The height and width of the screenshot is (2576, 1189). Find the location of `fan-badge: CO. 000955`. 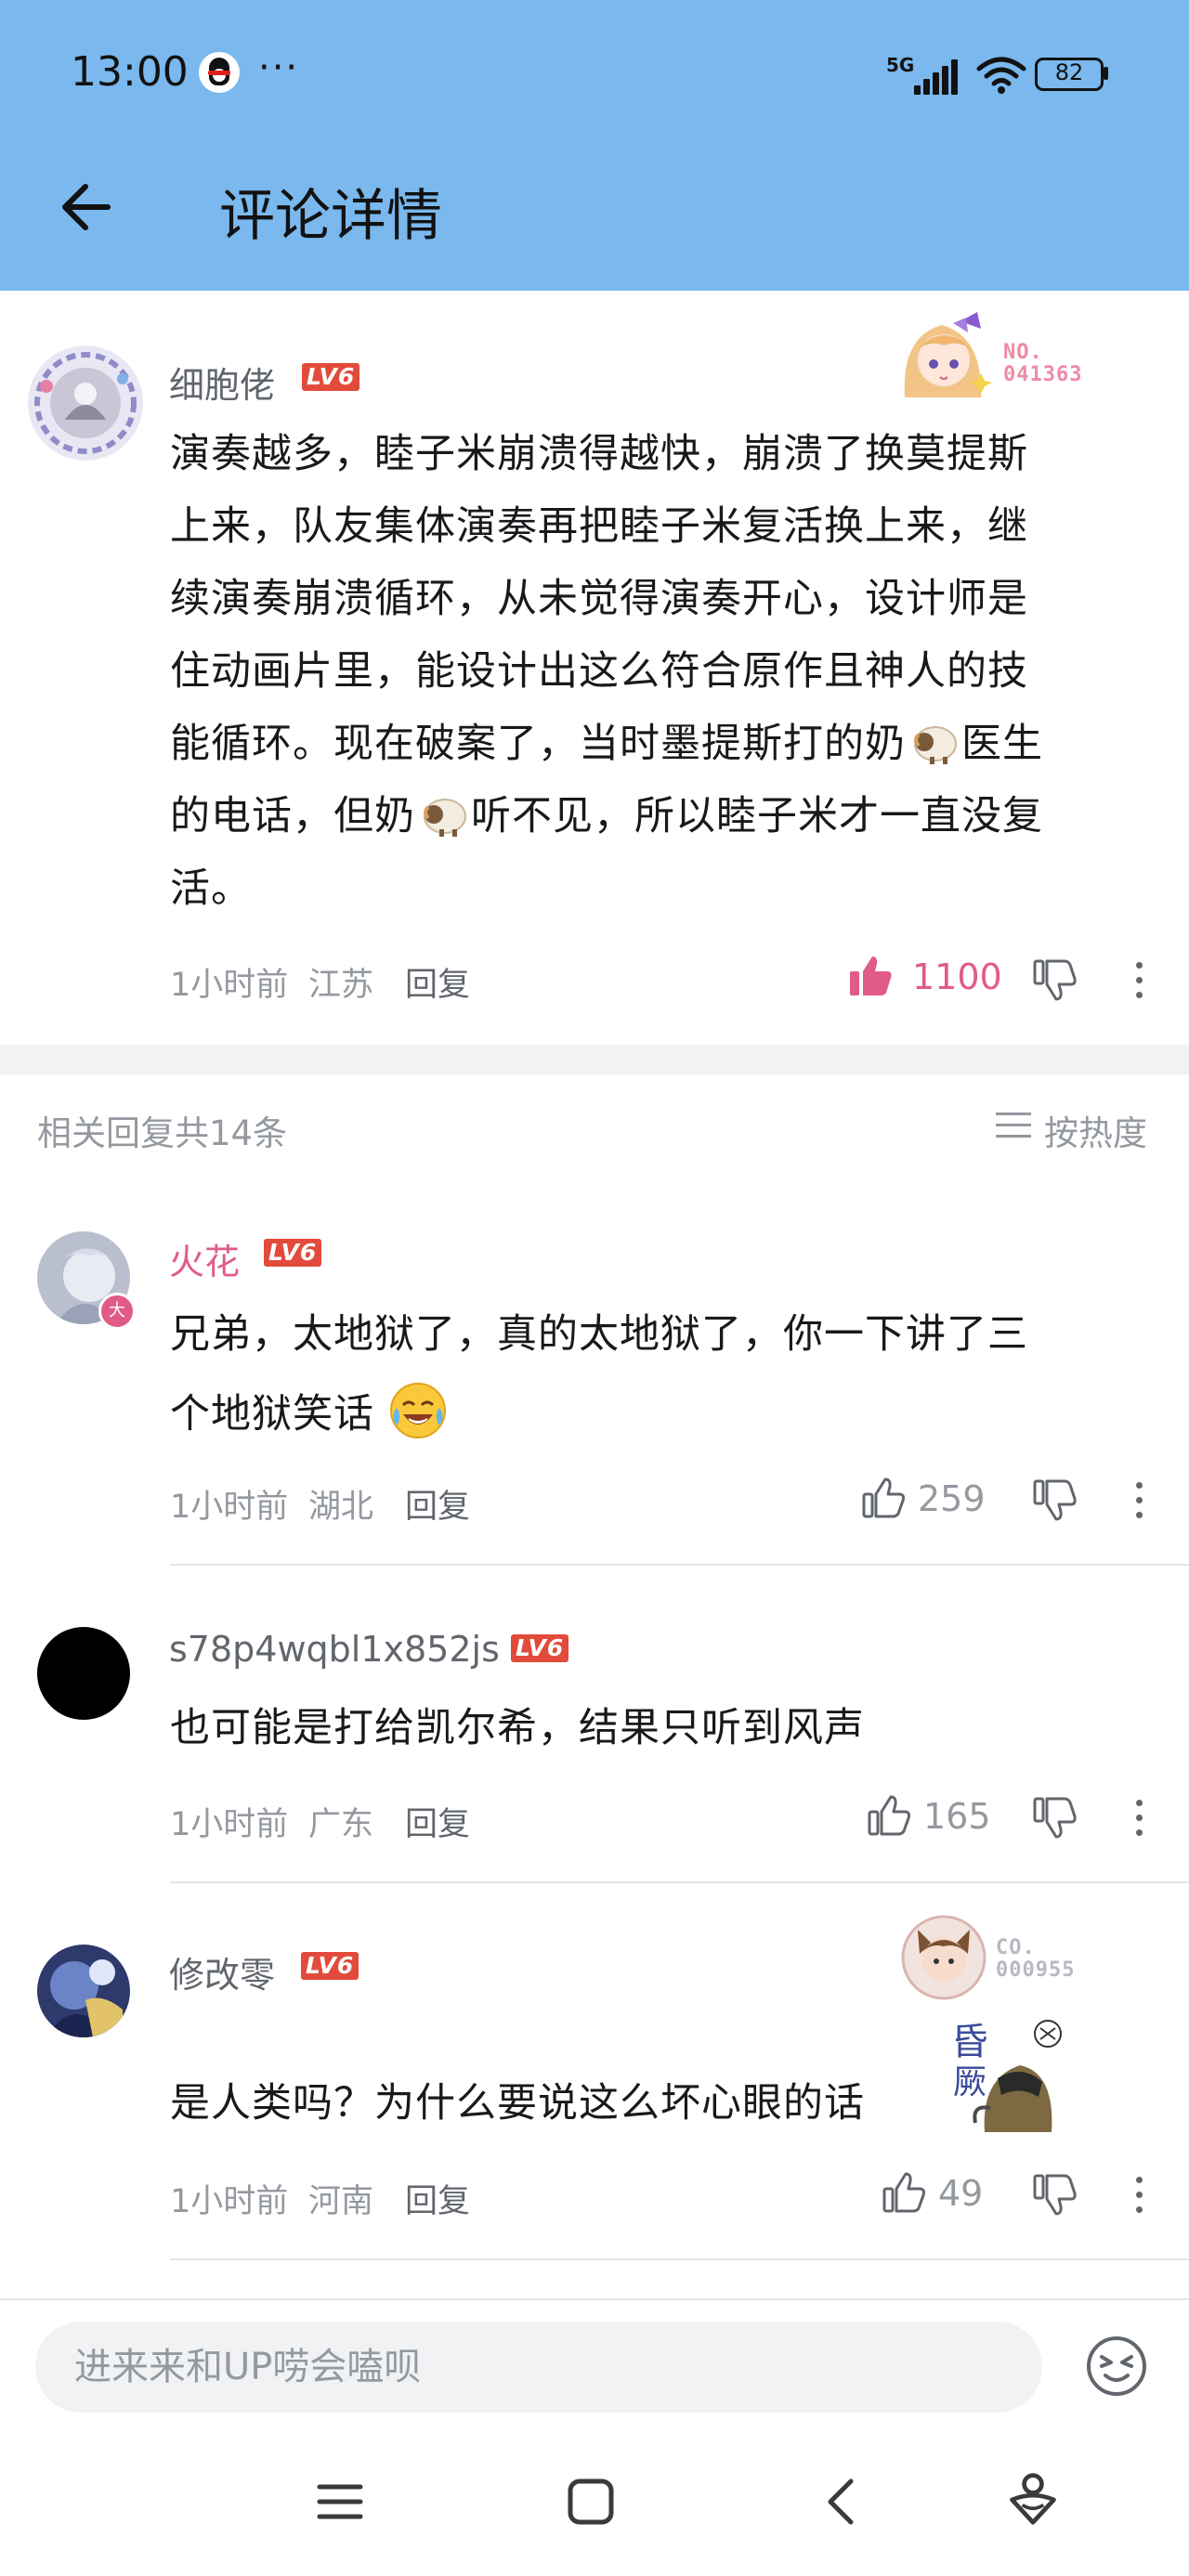

fan-badge: CO. 000955 is located at coordinates (1006, 1957).